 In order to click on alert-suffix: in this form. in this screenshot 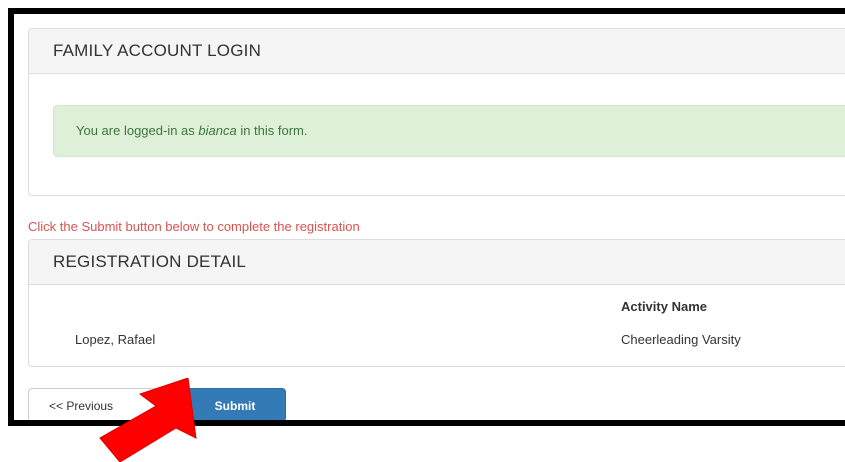, I will do `click(272, 130)`.